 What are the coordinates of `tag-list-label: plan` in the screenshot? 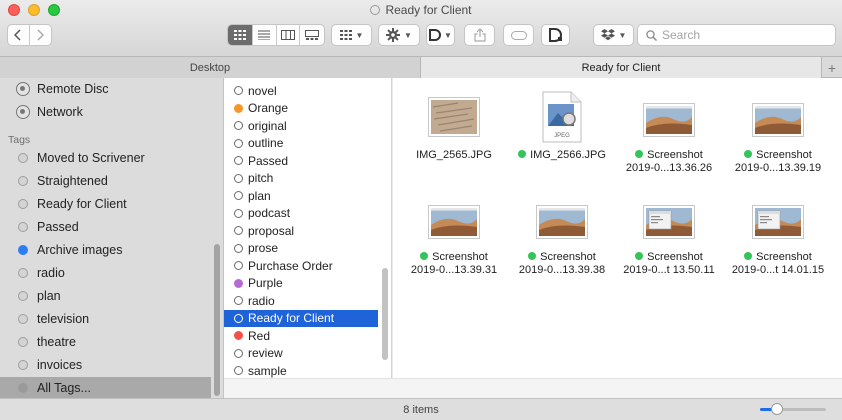 It's located at (259, 195).